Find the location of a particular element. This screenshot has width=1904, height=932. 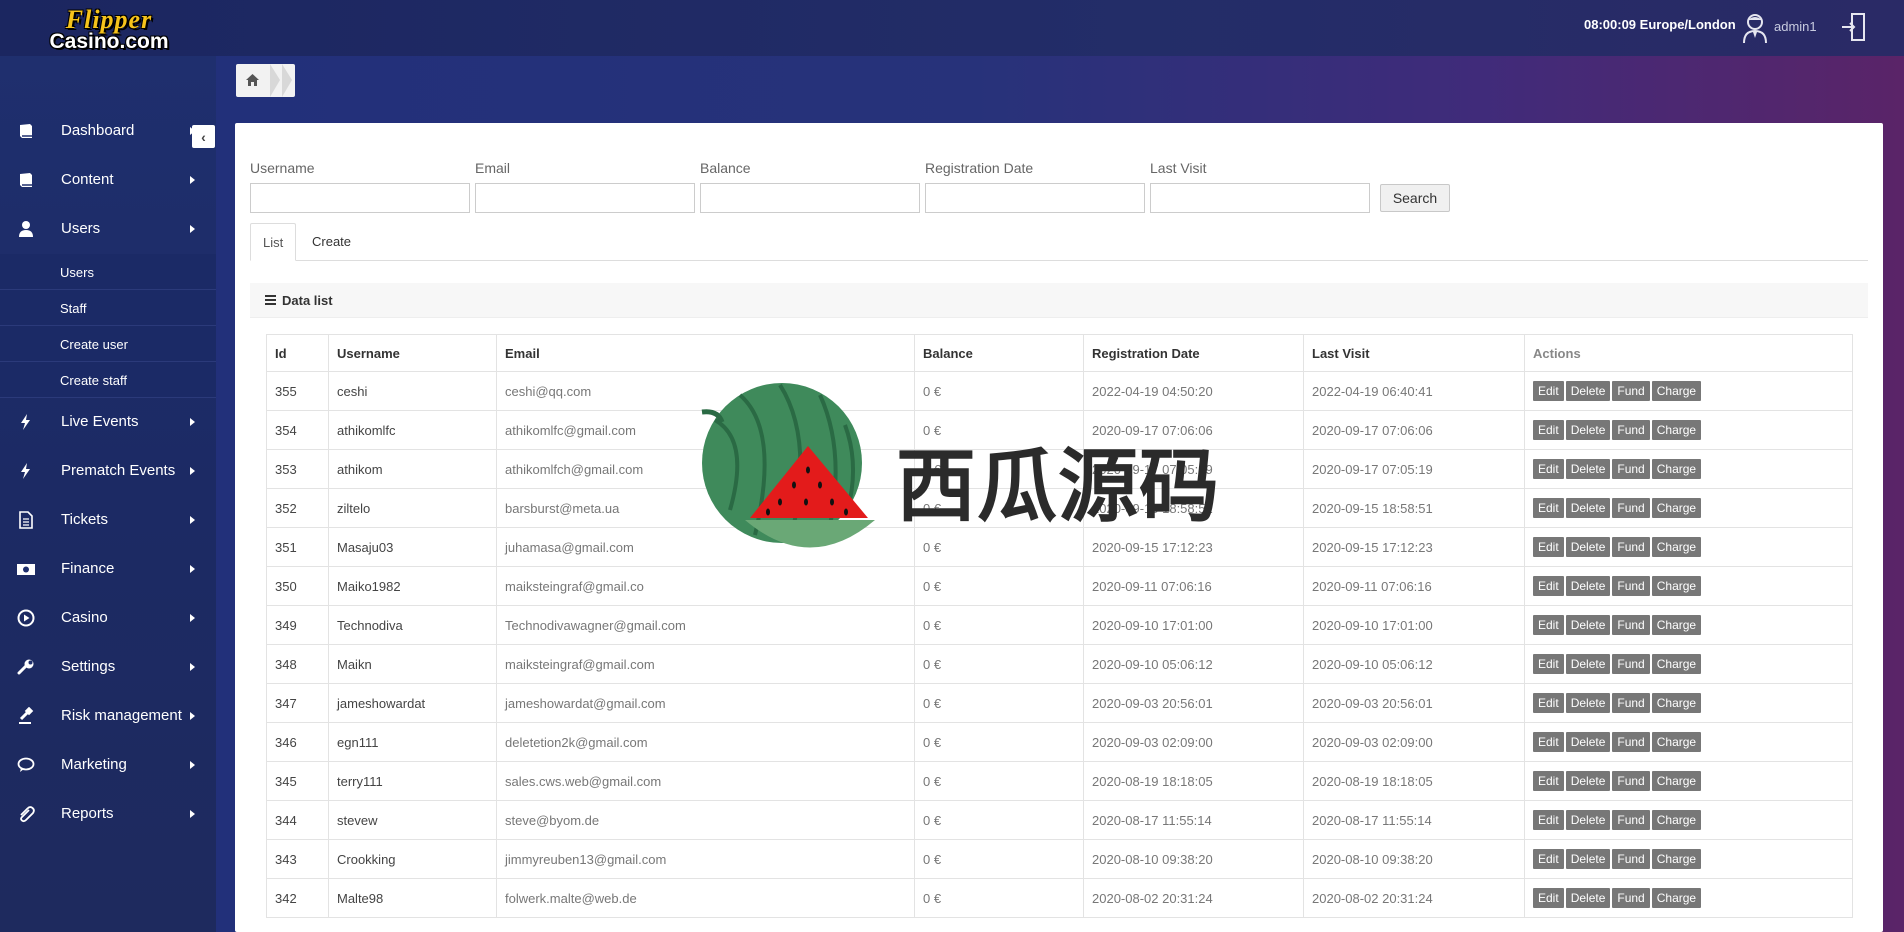

breadcrumb-separator is located at coordinates (287, 80).